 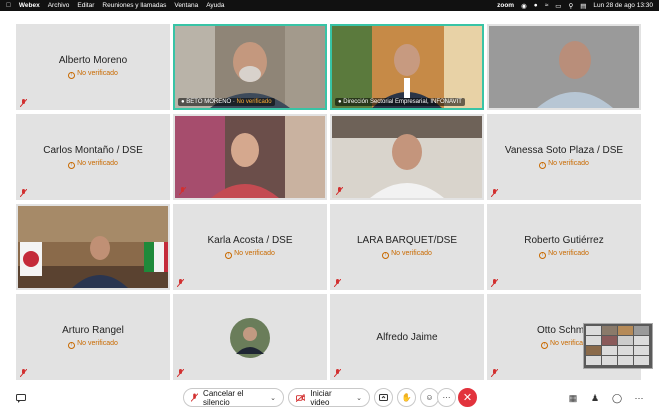 What do you see at coordinates (583, 6) in the screenshot?
I see `control-center-icon: ▤` at bounding box center [583, 6].